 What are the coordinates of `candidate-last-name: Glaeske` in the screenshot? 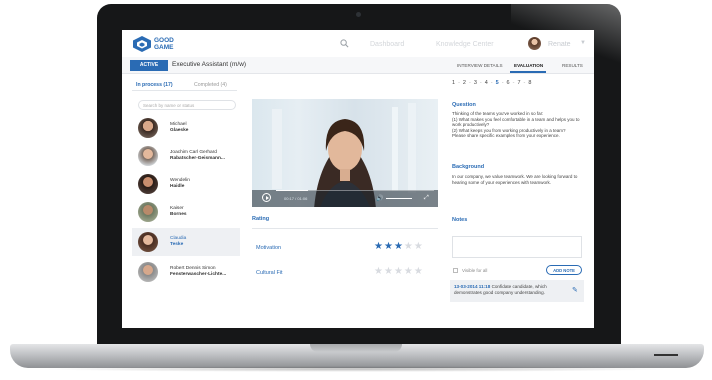 It's located at (179, 130).